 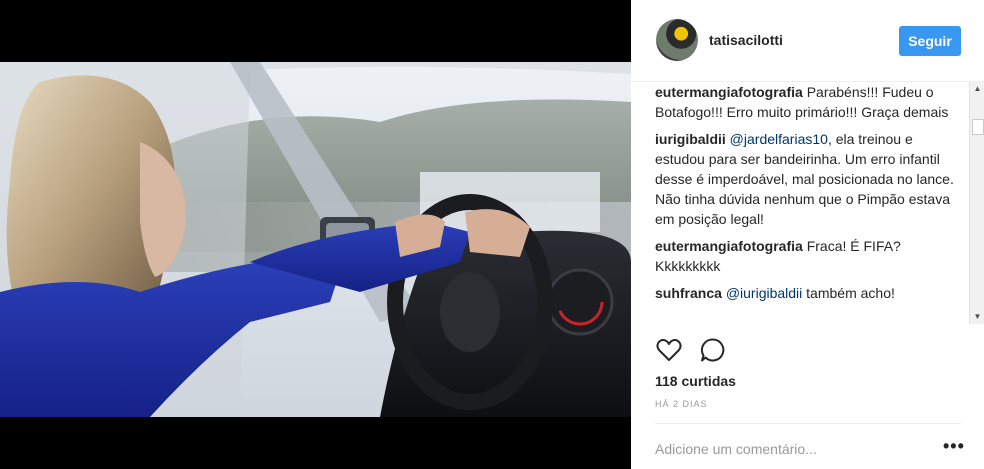 I want to click on post-timestamp: HÁ 2 DIAS, so click(x=681, y=404).